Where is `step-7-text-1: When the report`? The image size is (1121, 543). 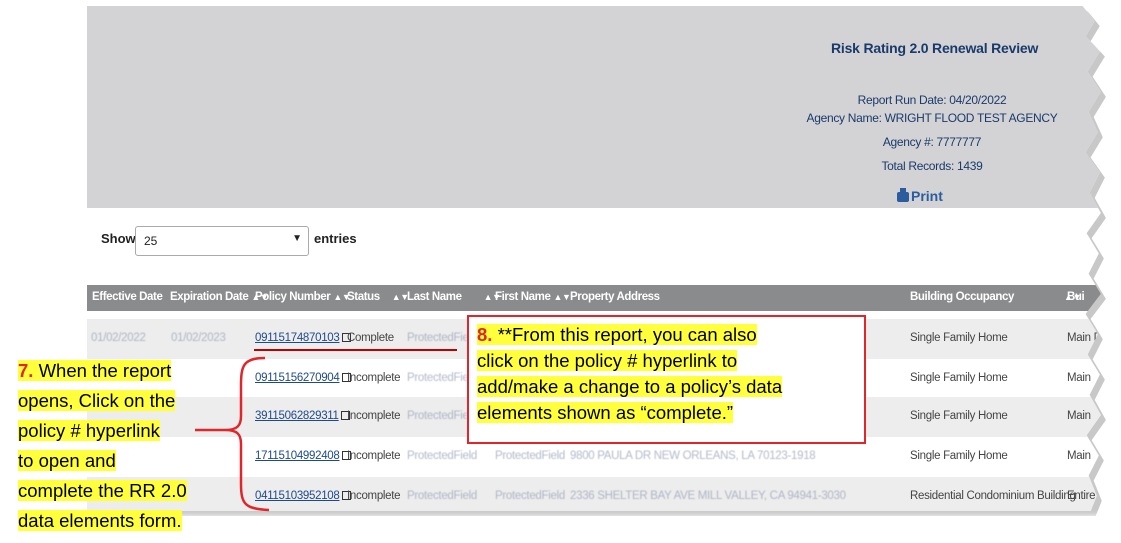 step-7-text-1: When the report is located at coordinates (102, 370).